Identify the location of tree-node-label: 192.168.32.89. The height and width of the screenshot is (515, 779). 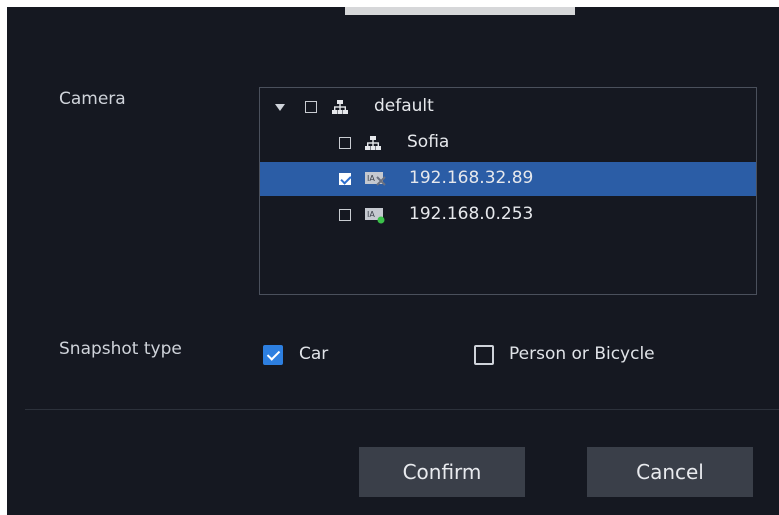
(471, 178).